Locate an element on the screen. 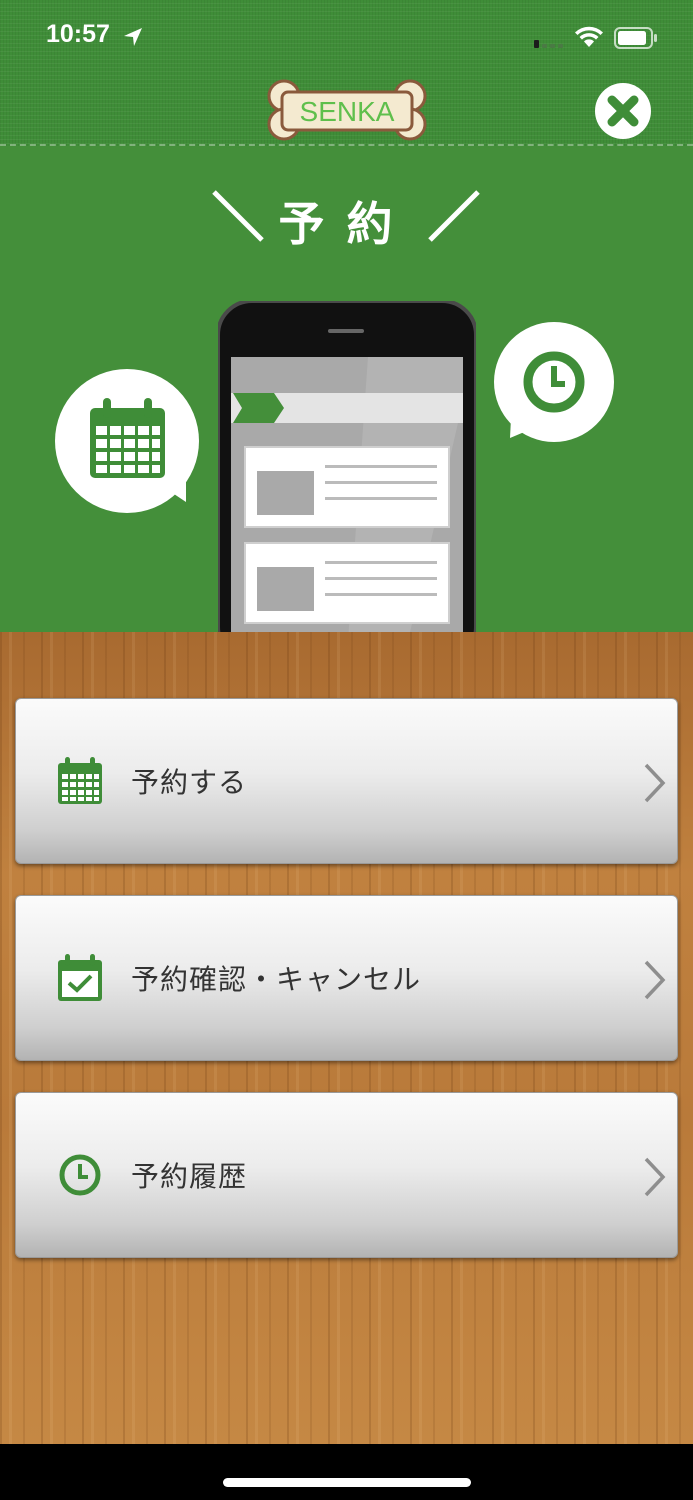 This screenshot has height=1500, width=693. calendar-bubble-illustration is located at coordinates (127, 441).